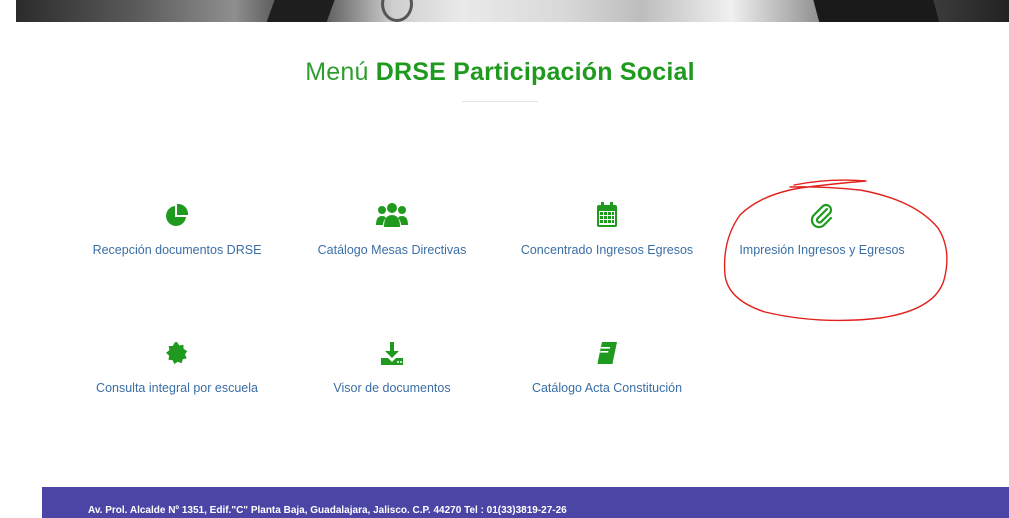  I want to click on header-banner-image, so click(512, 11).